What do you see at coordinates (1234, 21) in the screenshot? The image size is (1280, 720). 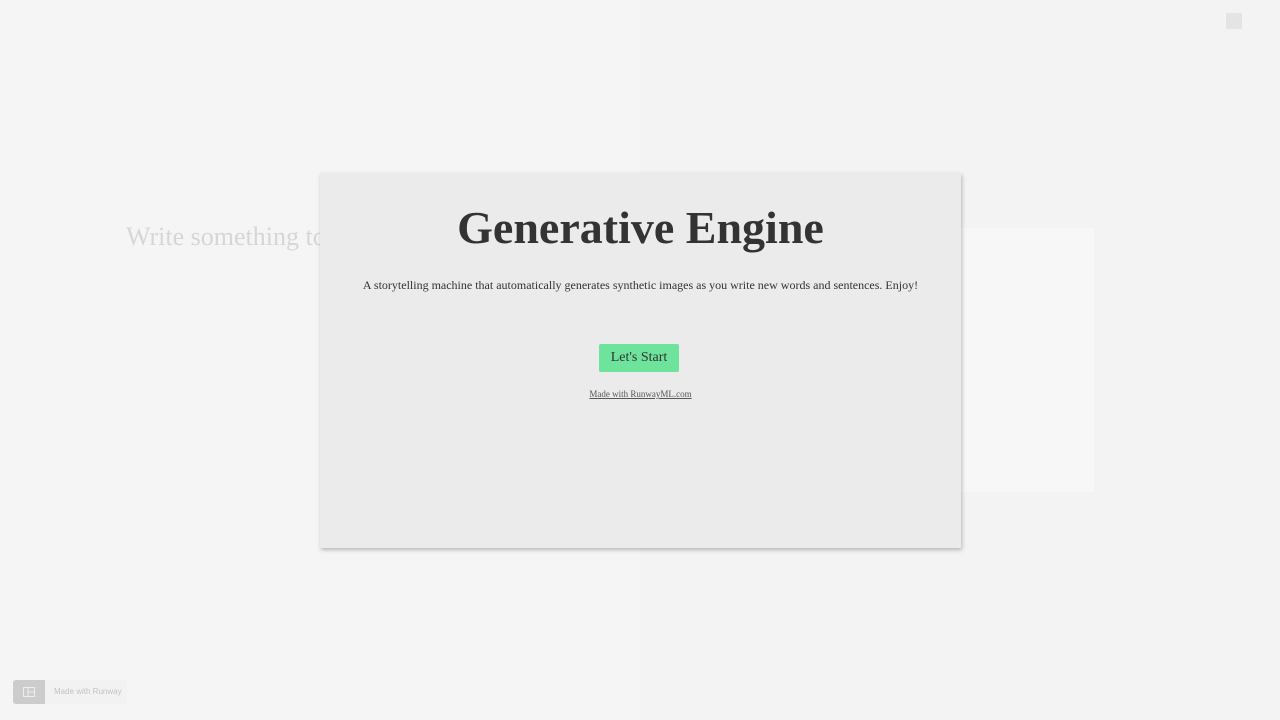 I see `single-view-icon` at bounding box center [1234, 21].